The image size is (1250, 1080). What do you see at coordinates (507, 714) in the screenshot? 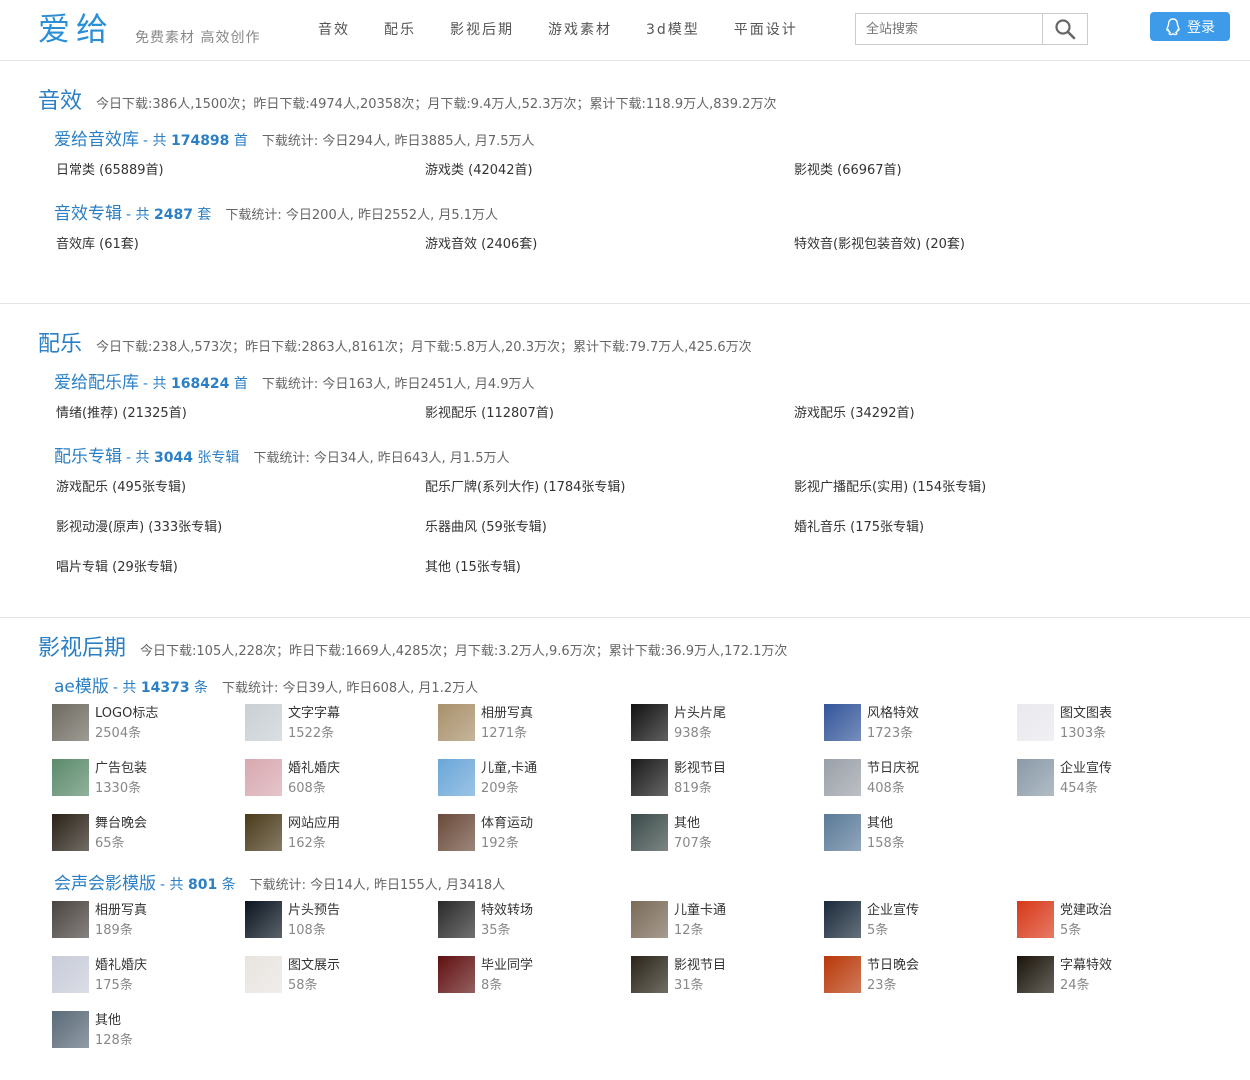
I see `template-name: 相册写真` at bounding box center [507, 714].